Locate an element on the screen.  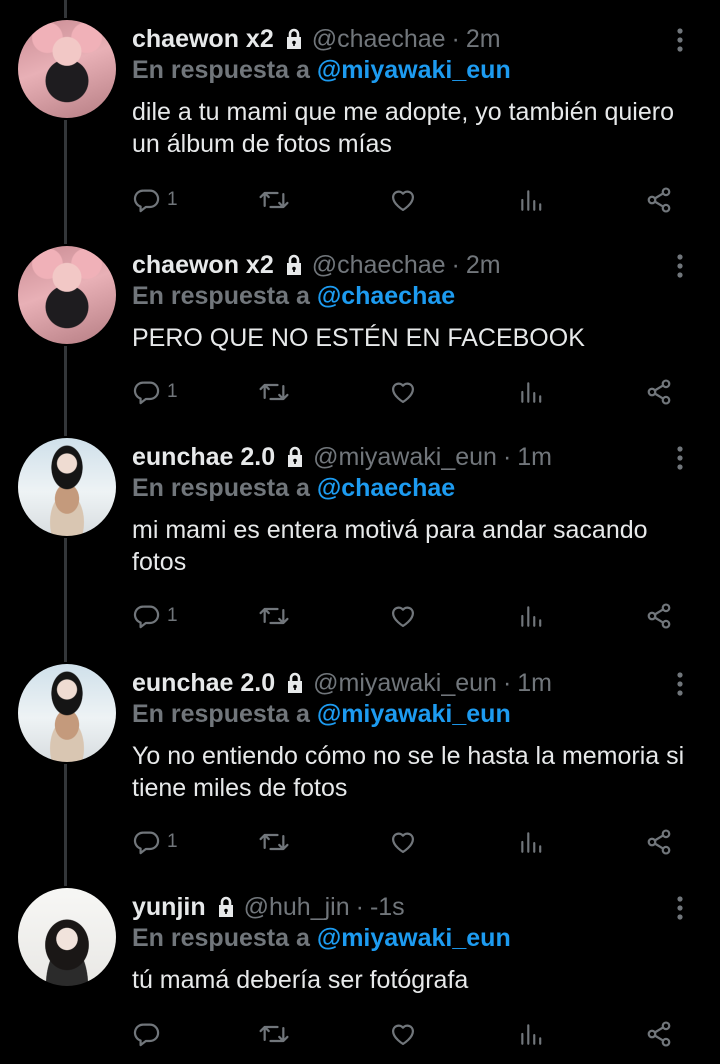
reply-prefix: En respuesta a is located at coordinates (221, 70).